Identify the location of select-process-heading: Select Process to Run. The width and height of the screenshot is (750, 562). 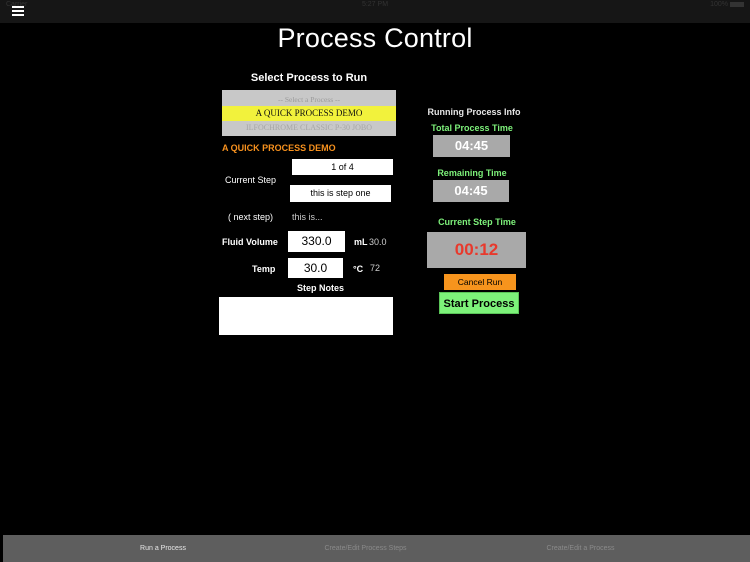
(309, 78).